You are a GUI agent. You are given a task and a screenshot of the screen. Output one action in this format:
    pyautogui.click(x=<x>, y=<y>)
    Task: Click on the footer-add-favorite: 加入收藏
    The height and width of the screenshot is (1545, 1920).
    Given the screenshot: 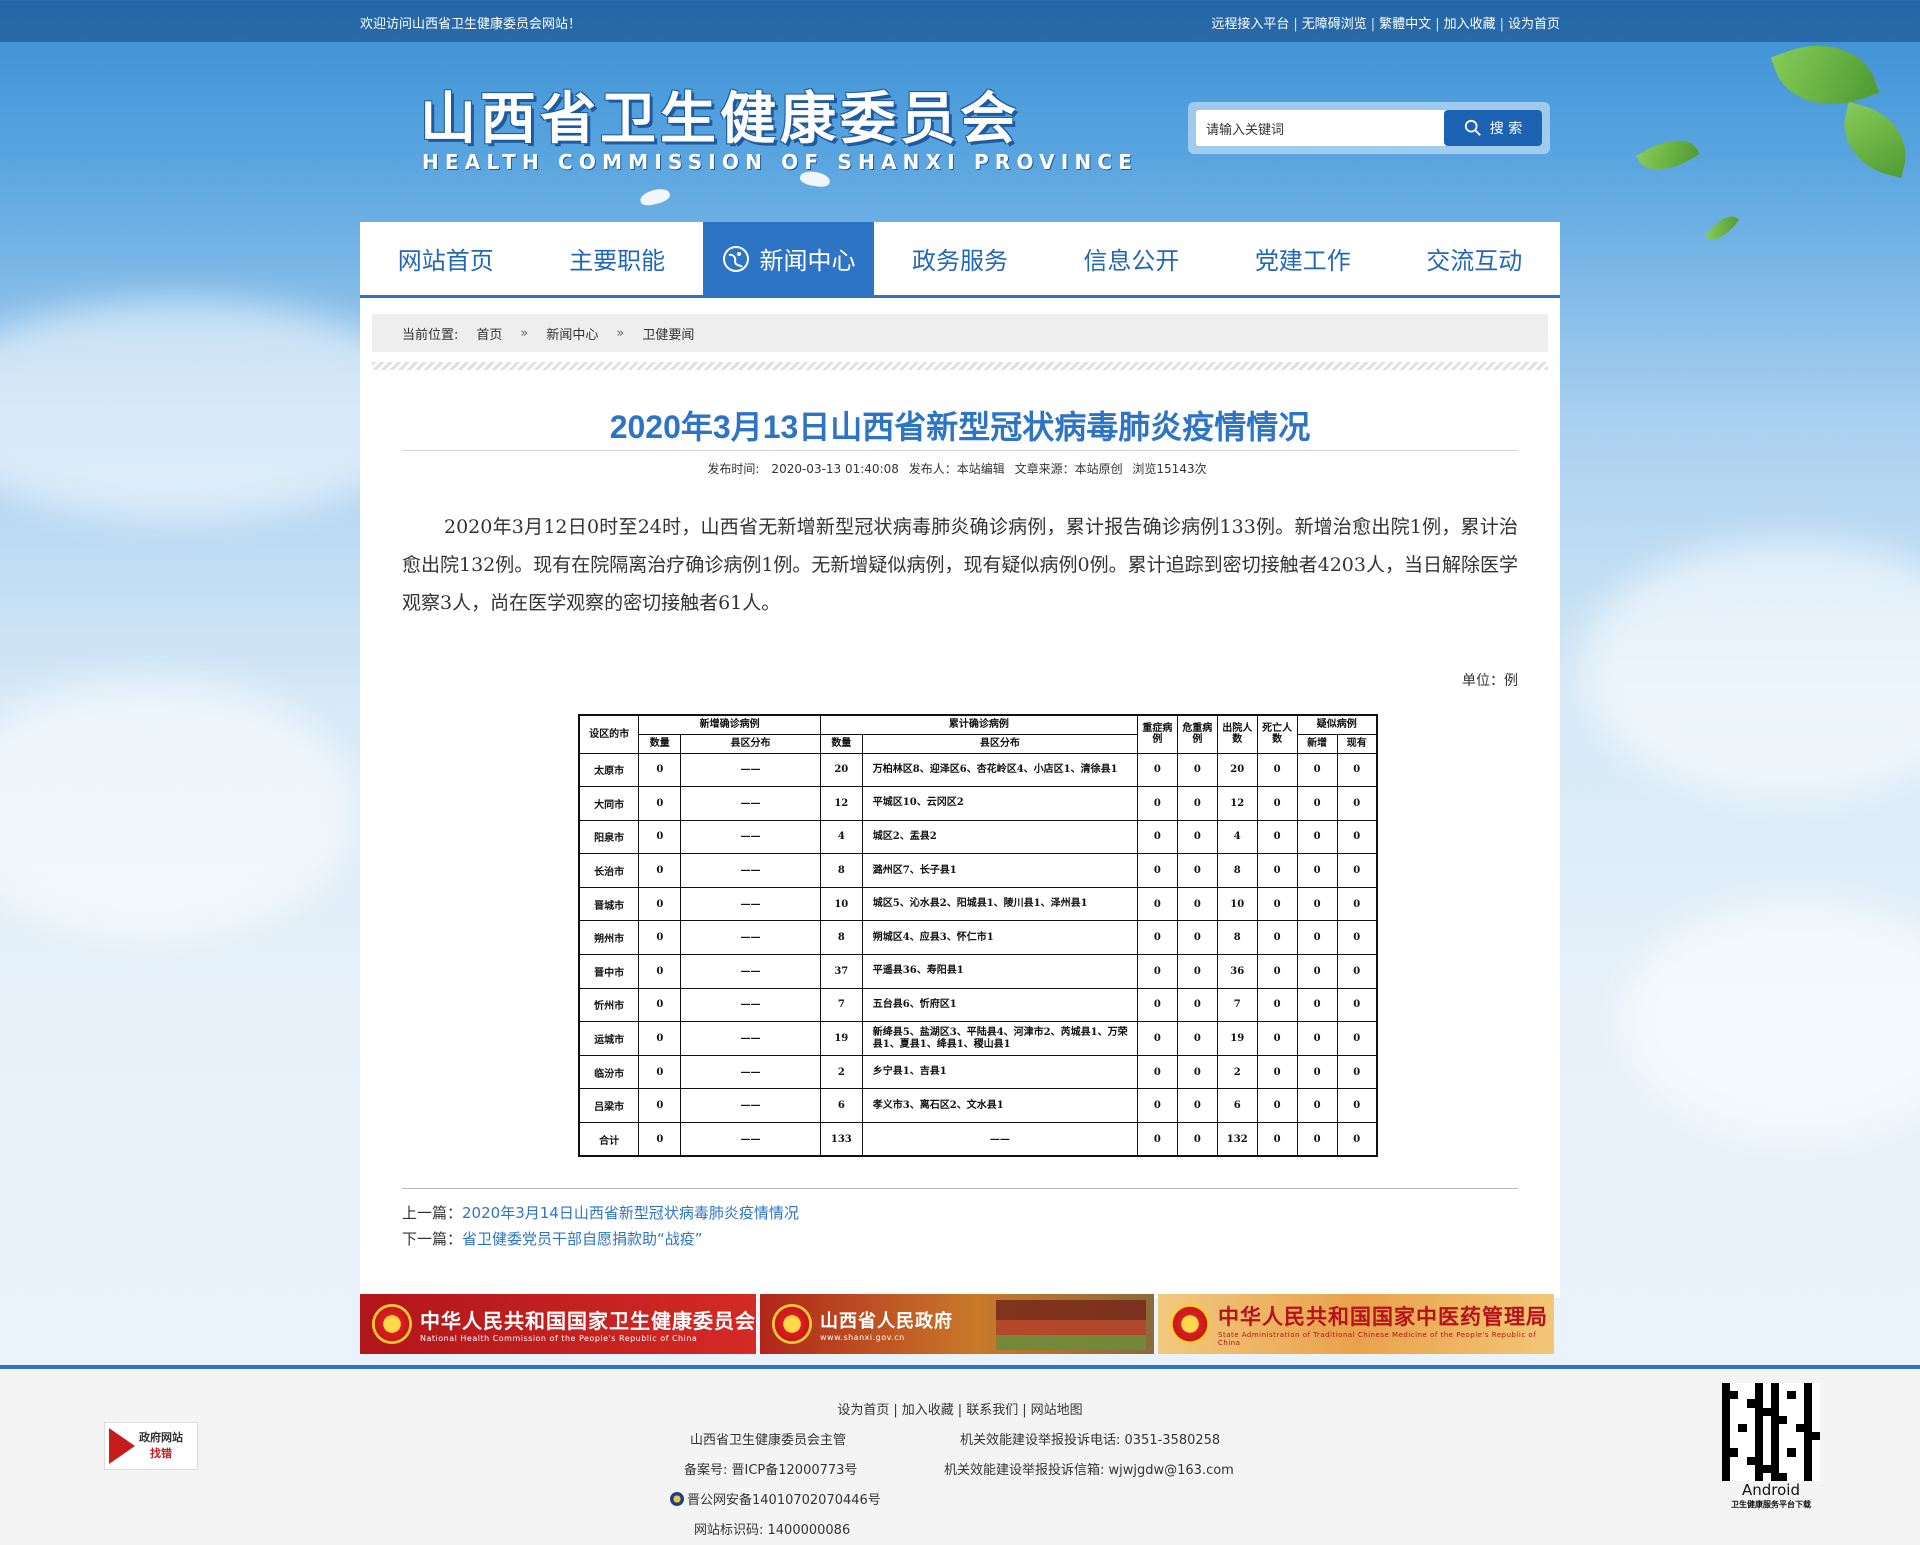 What is the action you would take?
    pyautogui.click(x=928, y=1410)
    